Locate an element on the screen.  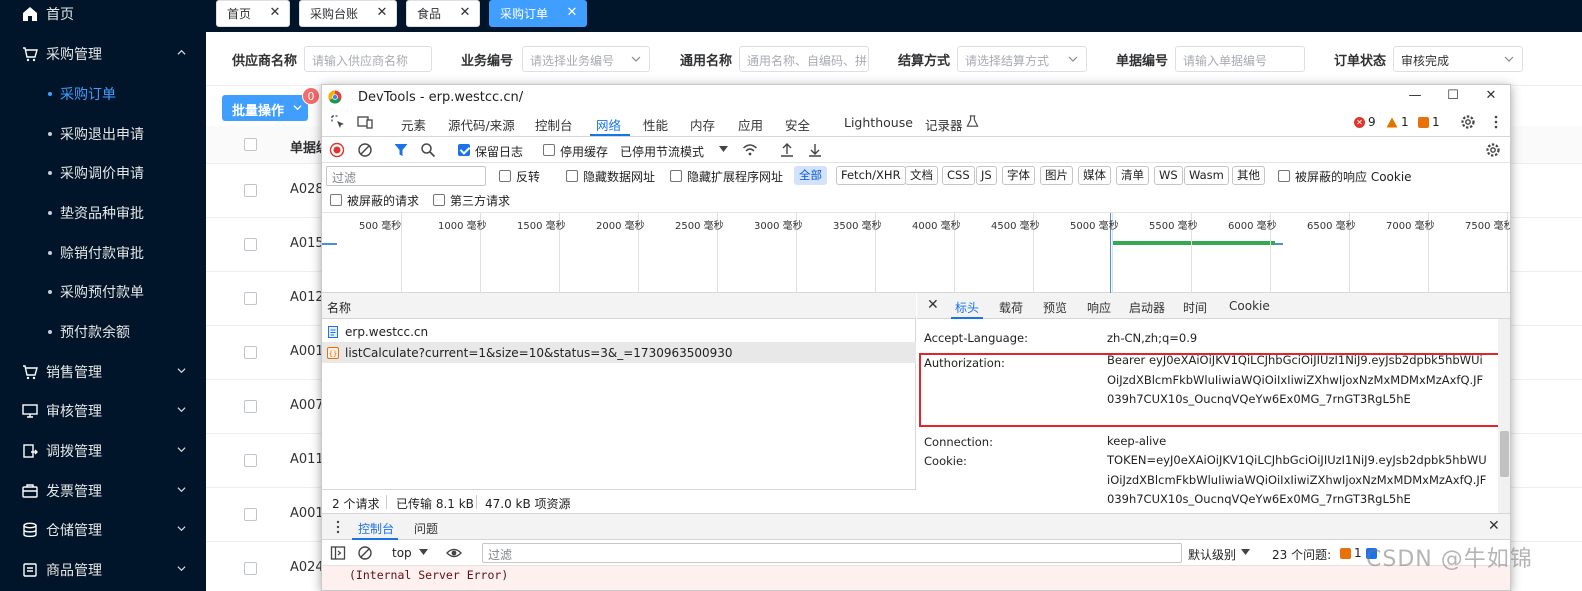
sidebar-toggle-icon is located at coordinates (338, 553).